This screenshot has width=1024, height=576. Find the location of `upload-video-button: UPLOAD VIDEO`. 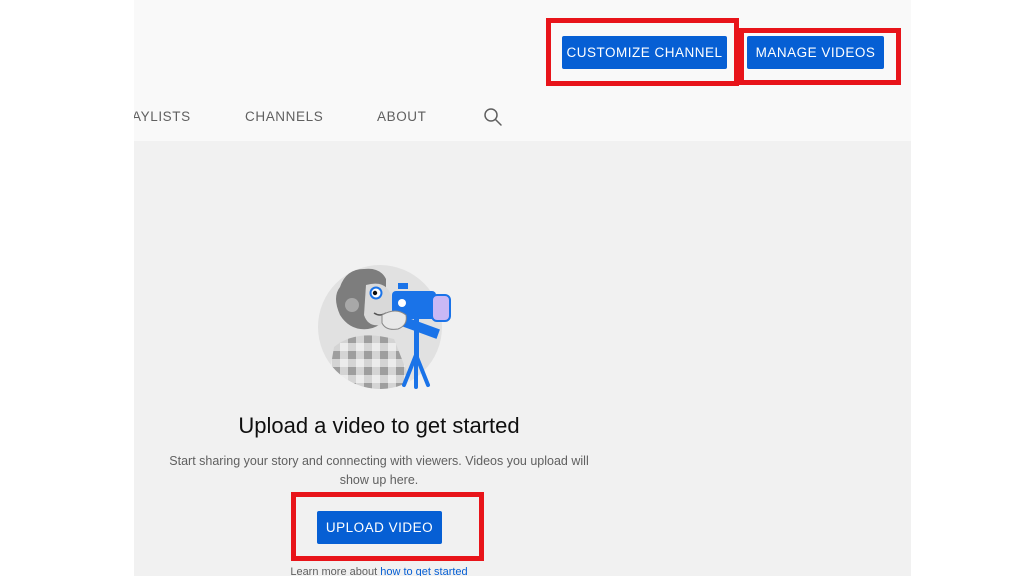

upload-video-button: UPLOAD VIDEO is located at coordinates (379, 527).